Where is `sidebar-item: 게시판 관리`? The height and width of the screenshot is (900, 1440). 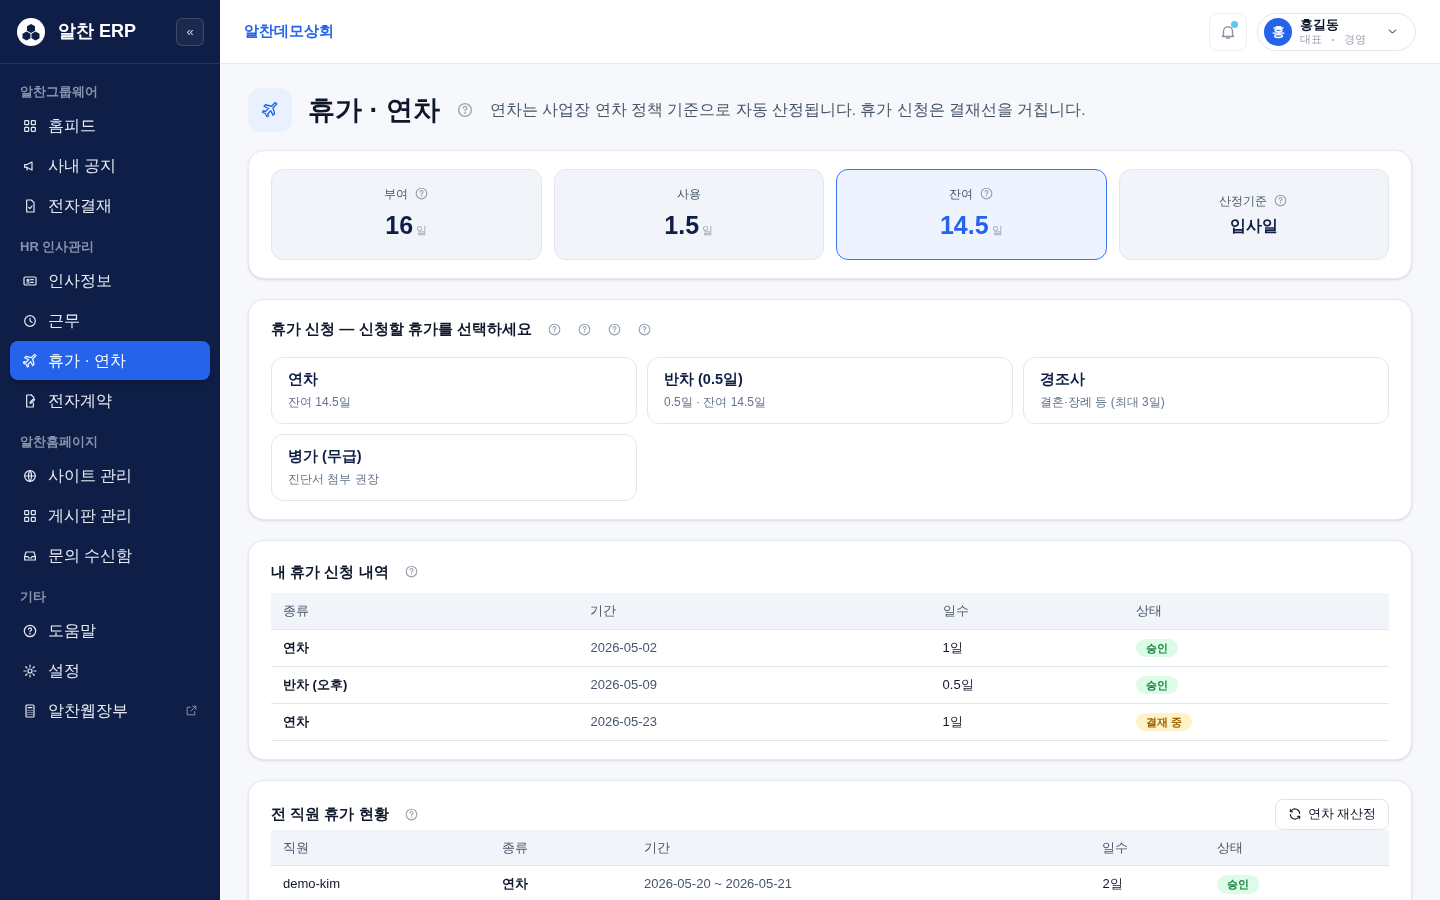 sidebar-item: 게시판 관리 is located at coordinates (110, 515).